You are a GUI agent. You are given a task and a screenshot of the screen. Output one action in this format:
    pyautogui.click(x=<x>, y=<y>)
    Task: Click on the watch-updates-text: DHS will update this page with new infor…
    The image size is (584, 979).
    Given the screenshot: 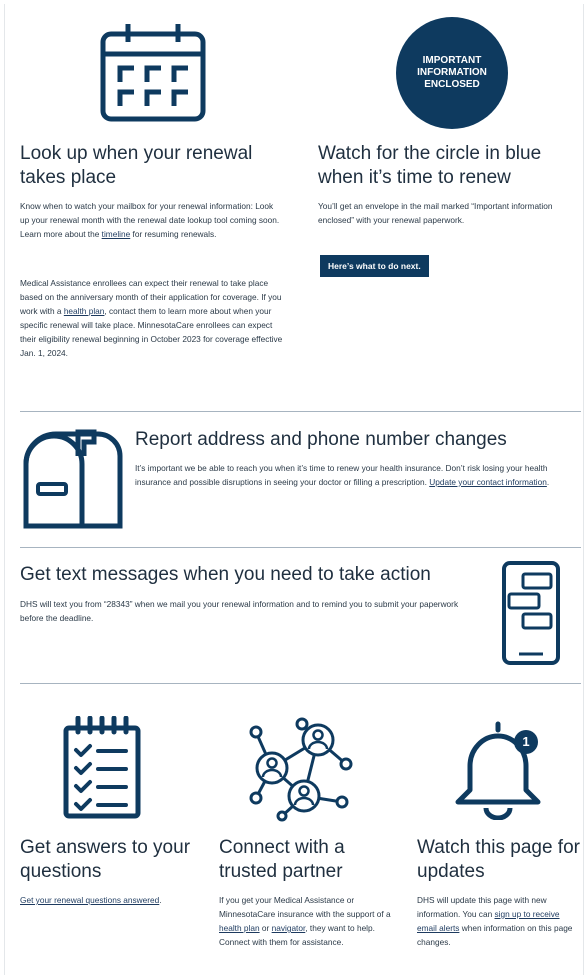 What is the action you would take?
    pyautogui.click(x=495, y=921)
    